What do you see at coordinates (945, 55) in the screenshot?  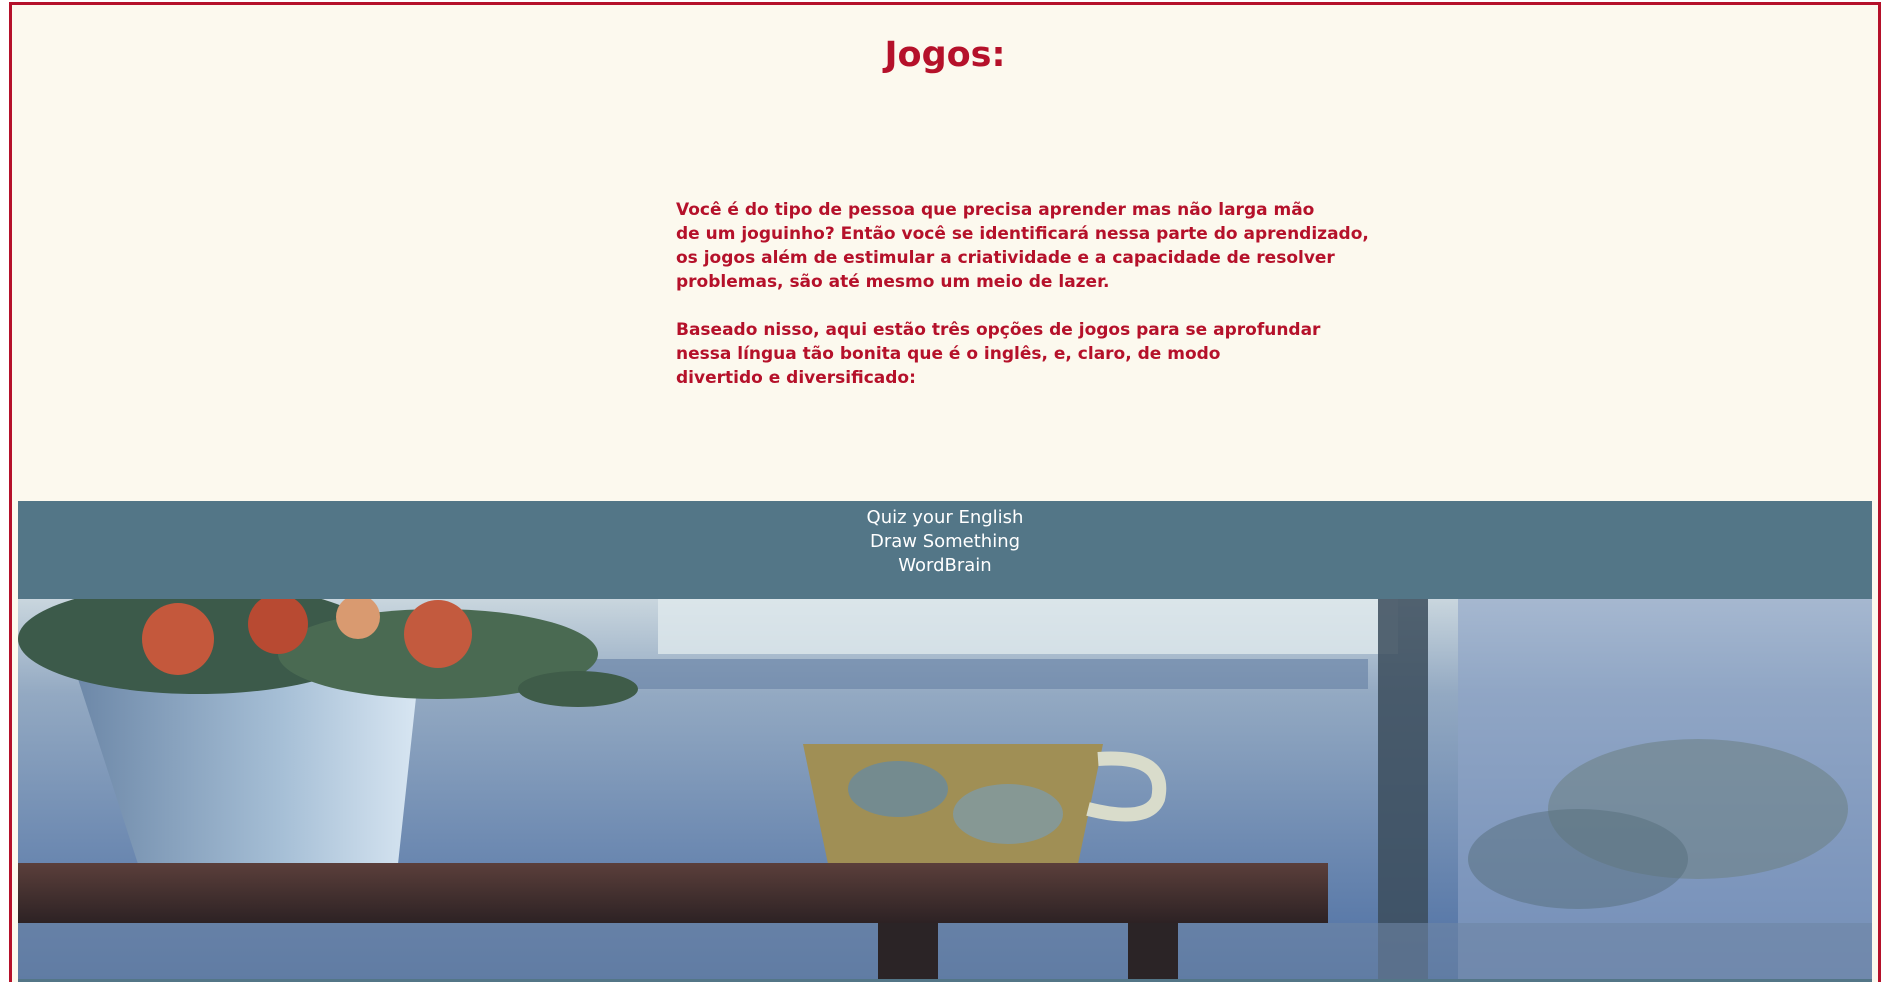 I see `page-title: Jogos:` at bounding box center [945, 55].